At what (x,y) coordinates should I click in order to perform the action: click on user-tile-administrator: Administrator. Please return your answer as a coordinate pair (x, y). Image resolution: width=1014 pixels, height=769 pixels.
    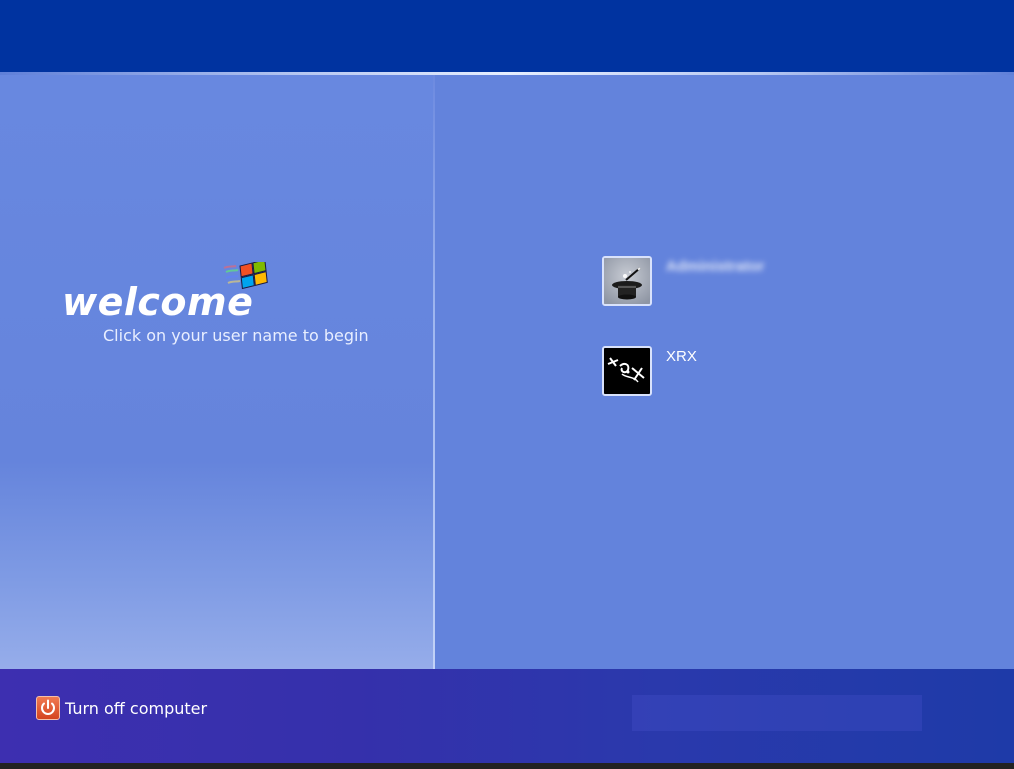
    Looking at the image, I should click on (732, 282).